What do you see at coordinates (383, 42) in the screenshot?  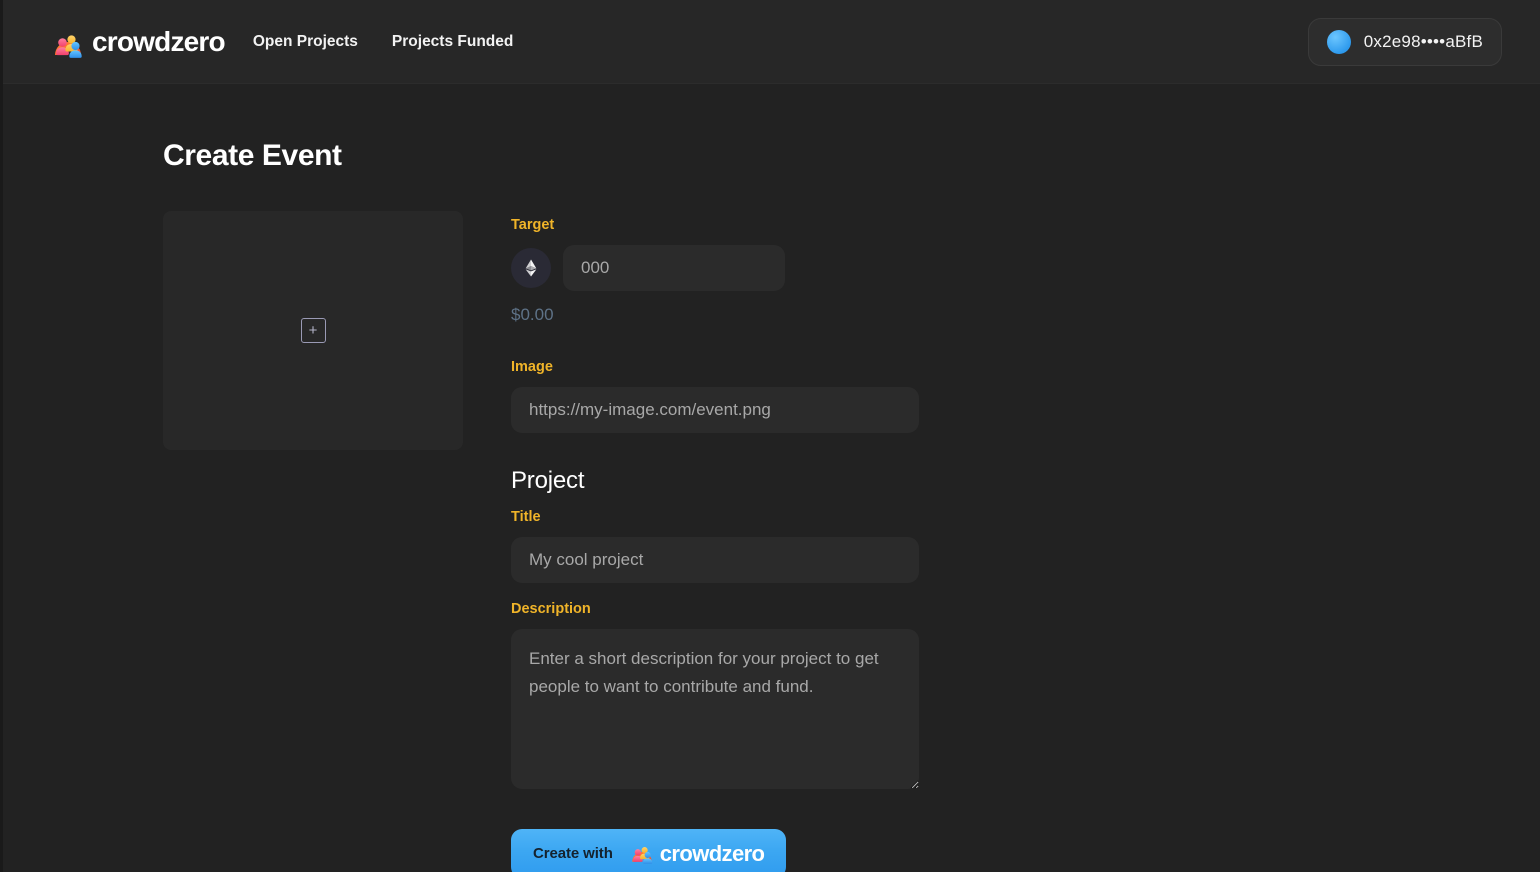 I see `main-nav: Open Projects Projects Funded` at bounding box center [383, 42].